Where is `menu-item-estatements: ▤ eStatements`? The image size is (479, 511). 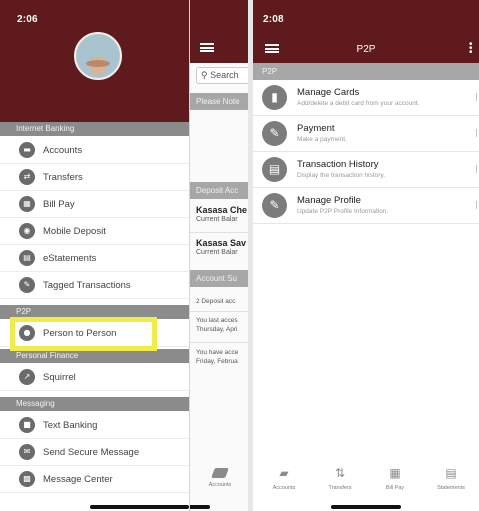
menu-item-estatements: ▤ eStatements is located at coordinates (94, 258).